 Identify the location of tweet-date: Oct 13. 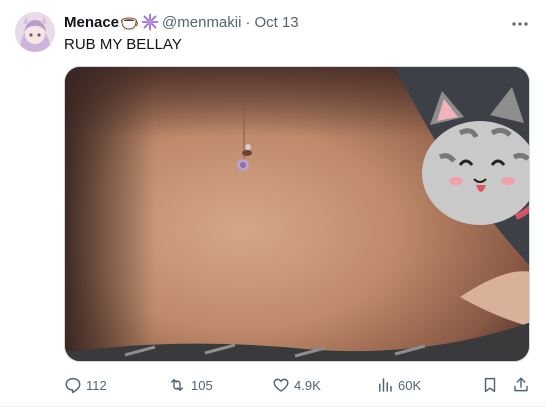
(276, 22).